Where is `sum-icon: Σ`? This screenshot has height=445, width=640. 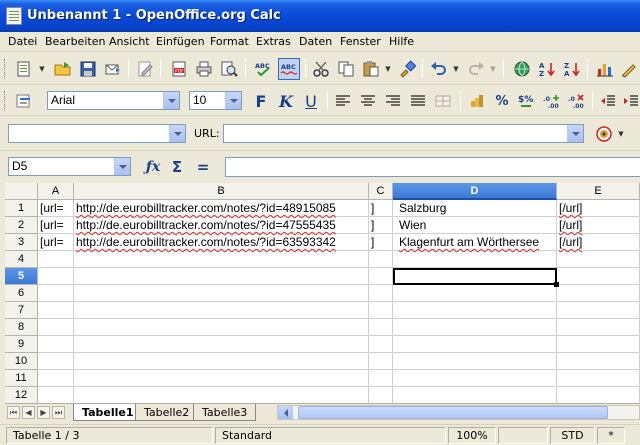 sum-icon: Σ is located at coordinates (177, 167).